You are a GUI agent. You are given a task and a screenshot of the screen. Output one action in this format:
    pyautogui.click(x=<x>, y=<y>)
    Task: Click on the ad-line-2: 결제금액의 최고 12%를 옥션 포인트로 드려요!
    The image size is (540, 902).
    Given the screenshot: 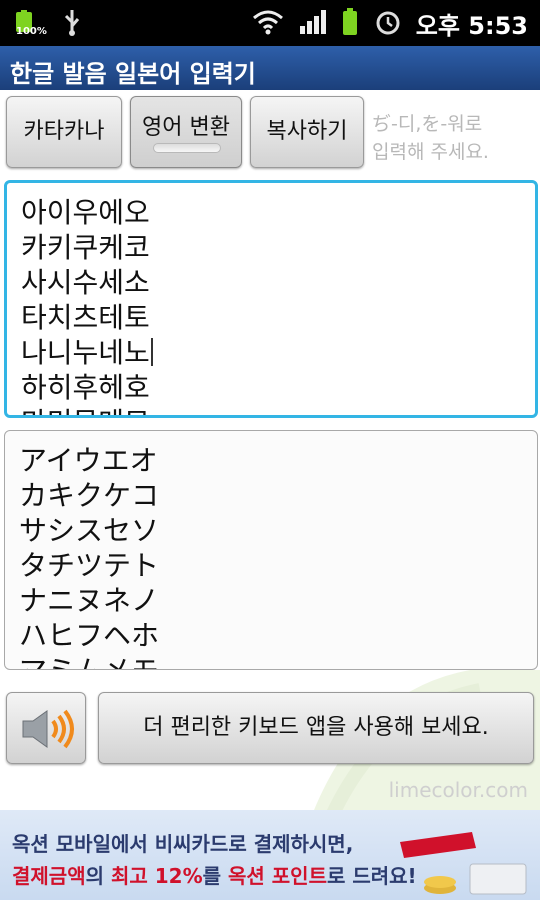 What is the action you would take?
    pyautogui.click(x=214, y=874)
    